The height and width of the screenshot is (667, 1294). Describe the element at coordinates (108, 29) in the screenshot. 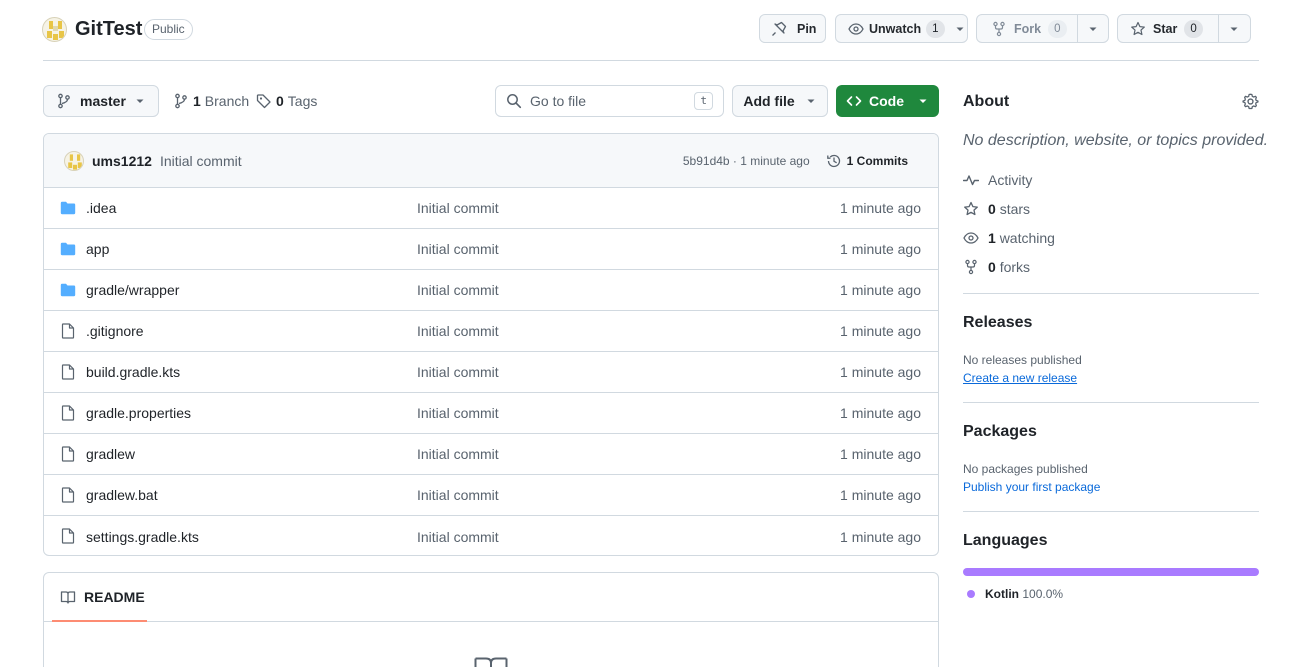

I see `repo-name: GitTest` at that location.